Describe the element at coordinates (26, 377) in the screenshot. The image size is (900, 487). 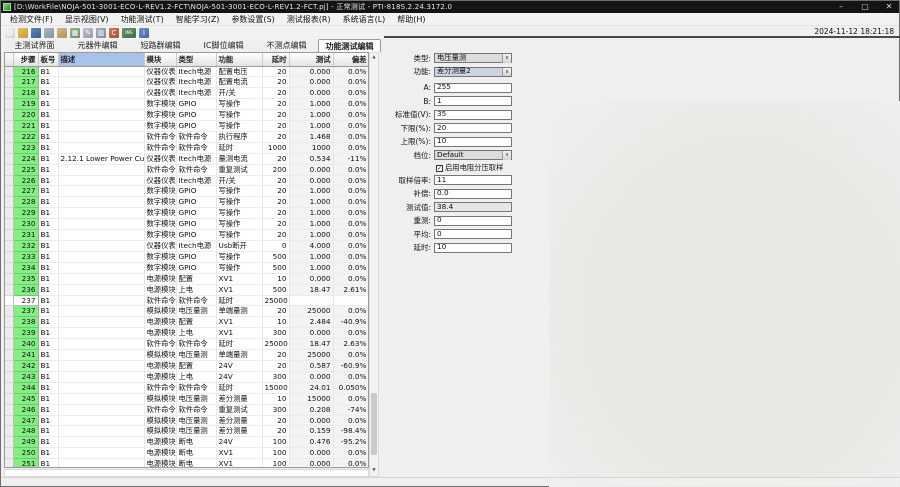
I see `cell: 243` at that location.